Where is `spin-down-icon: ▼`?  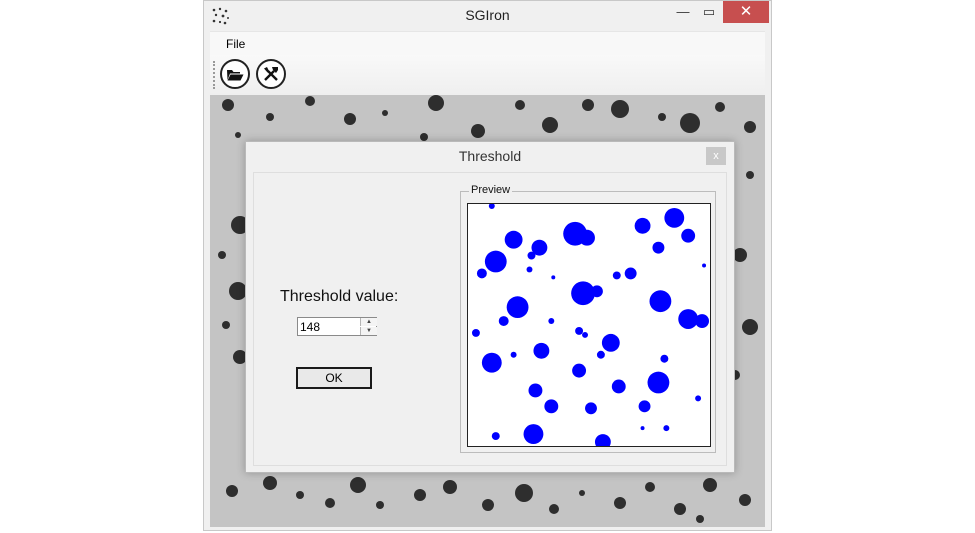 spin-down-icon: ▼ is located at coordinates (368, 331).